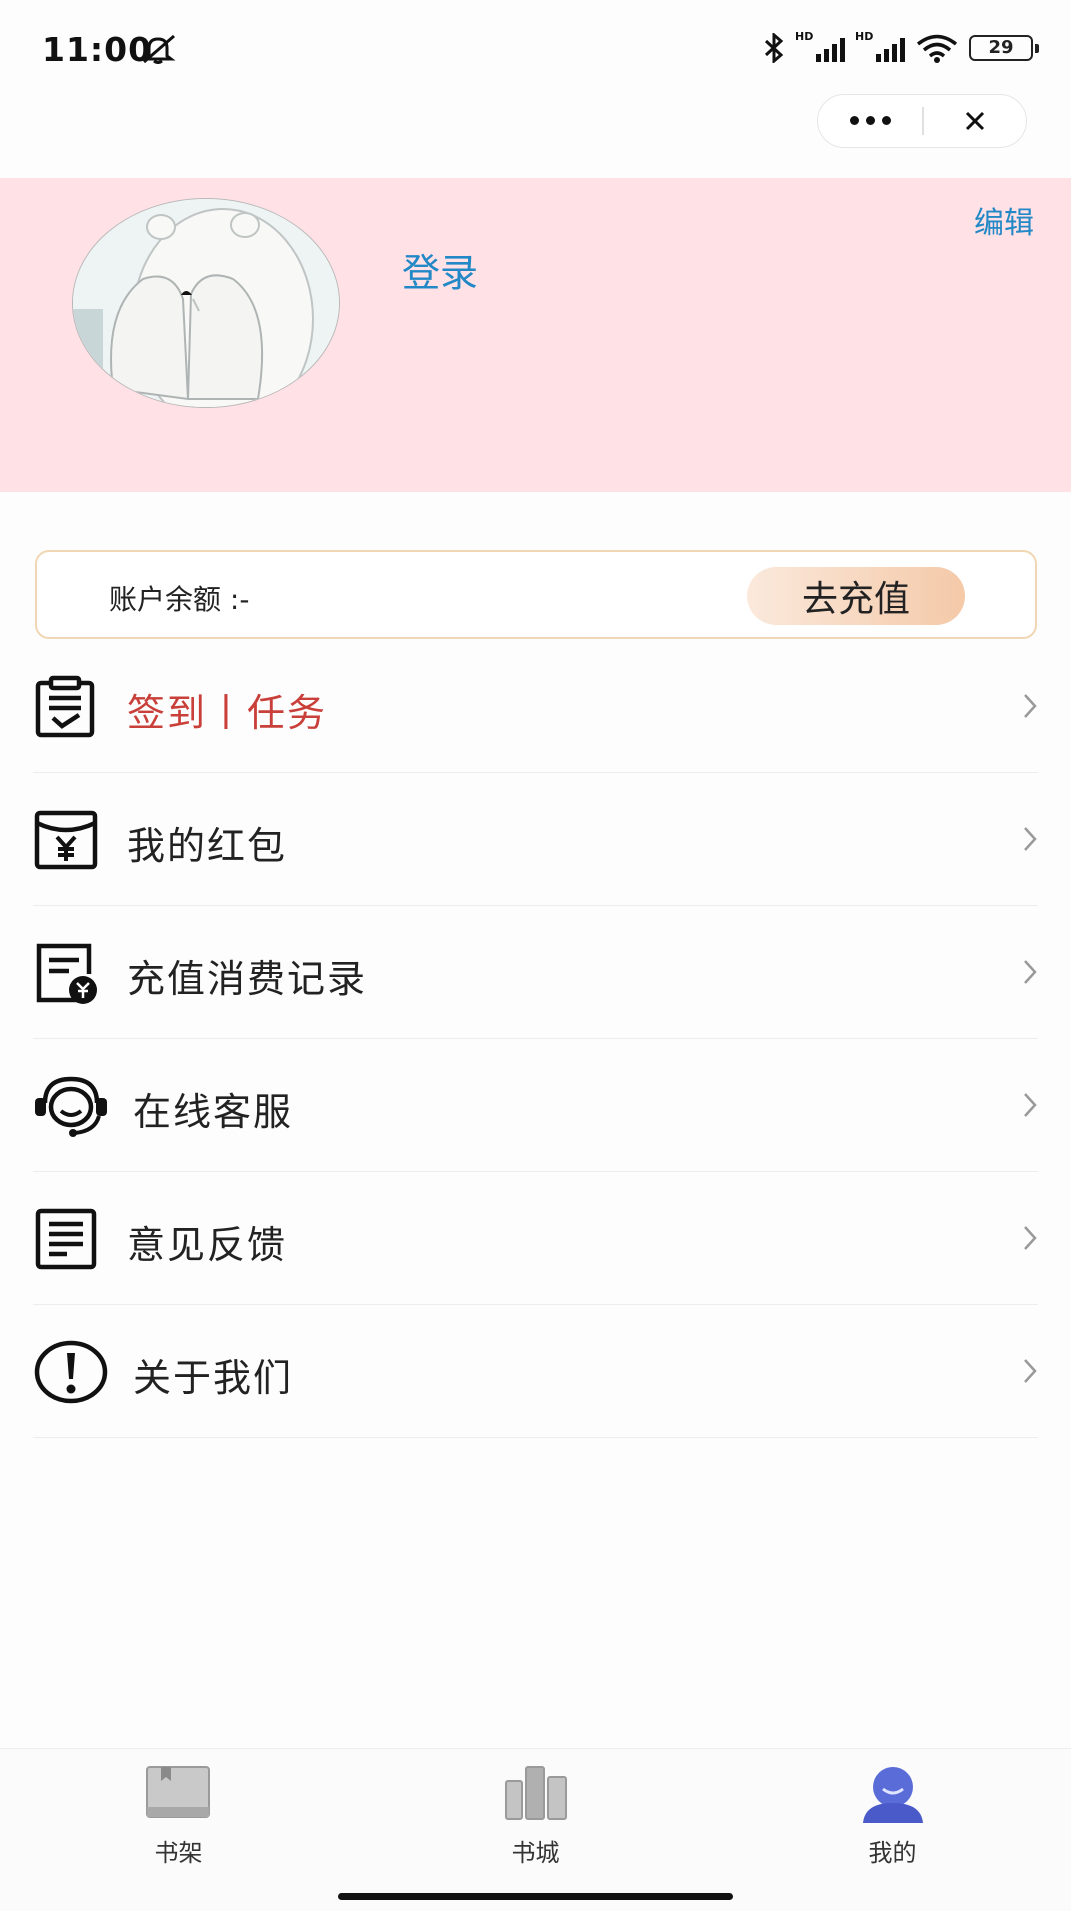  What do you see at coordinates (97, 49) in the screenshot?
I see `status-time: 11:00` at bounding box center [97, 49].